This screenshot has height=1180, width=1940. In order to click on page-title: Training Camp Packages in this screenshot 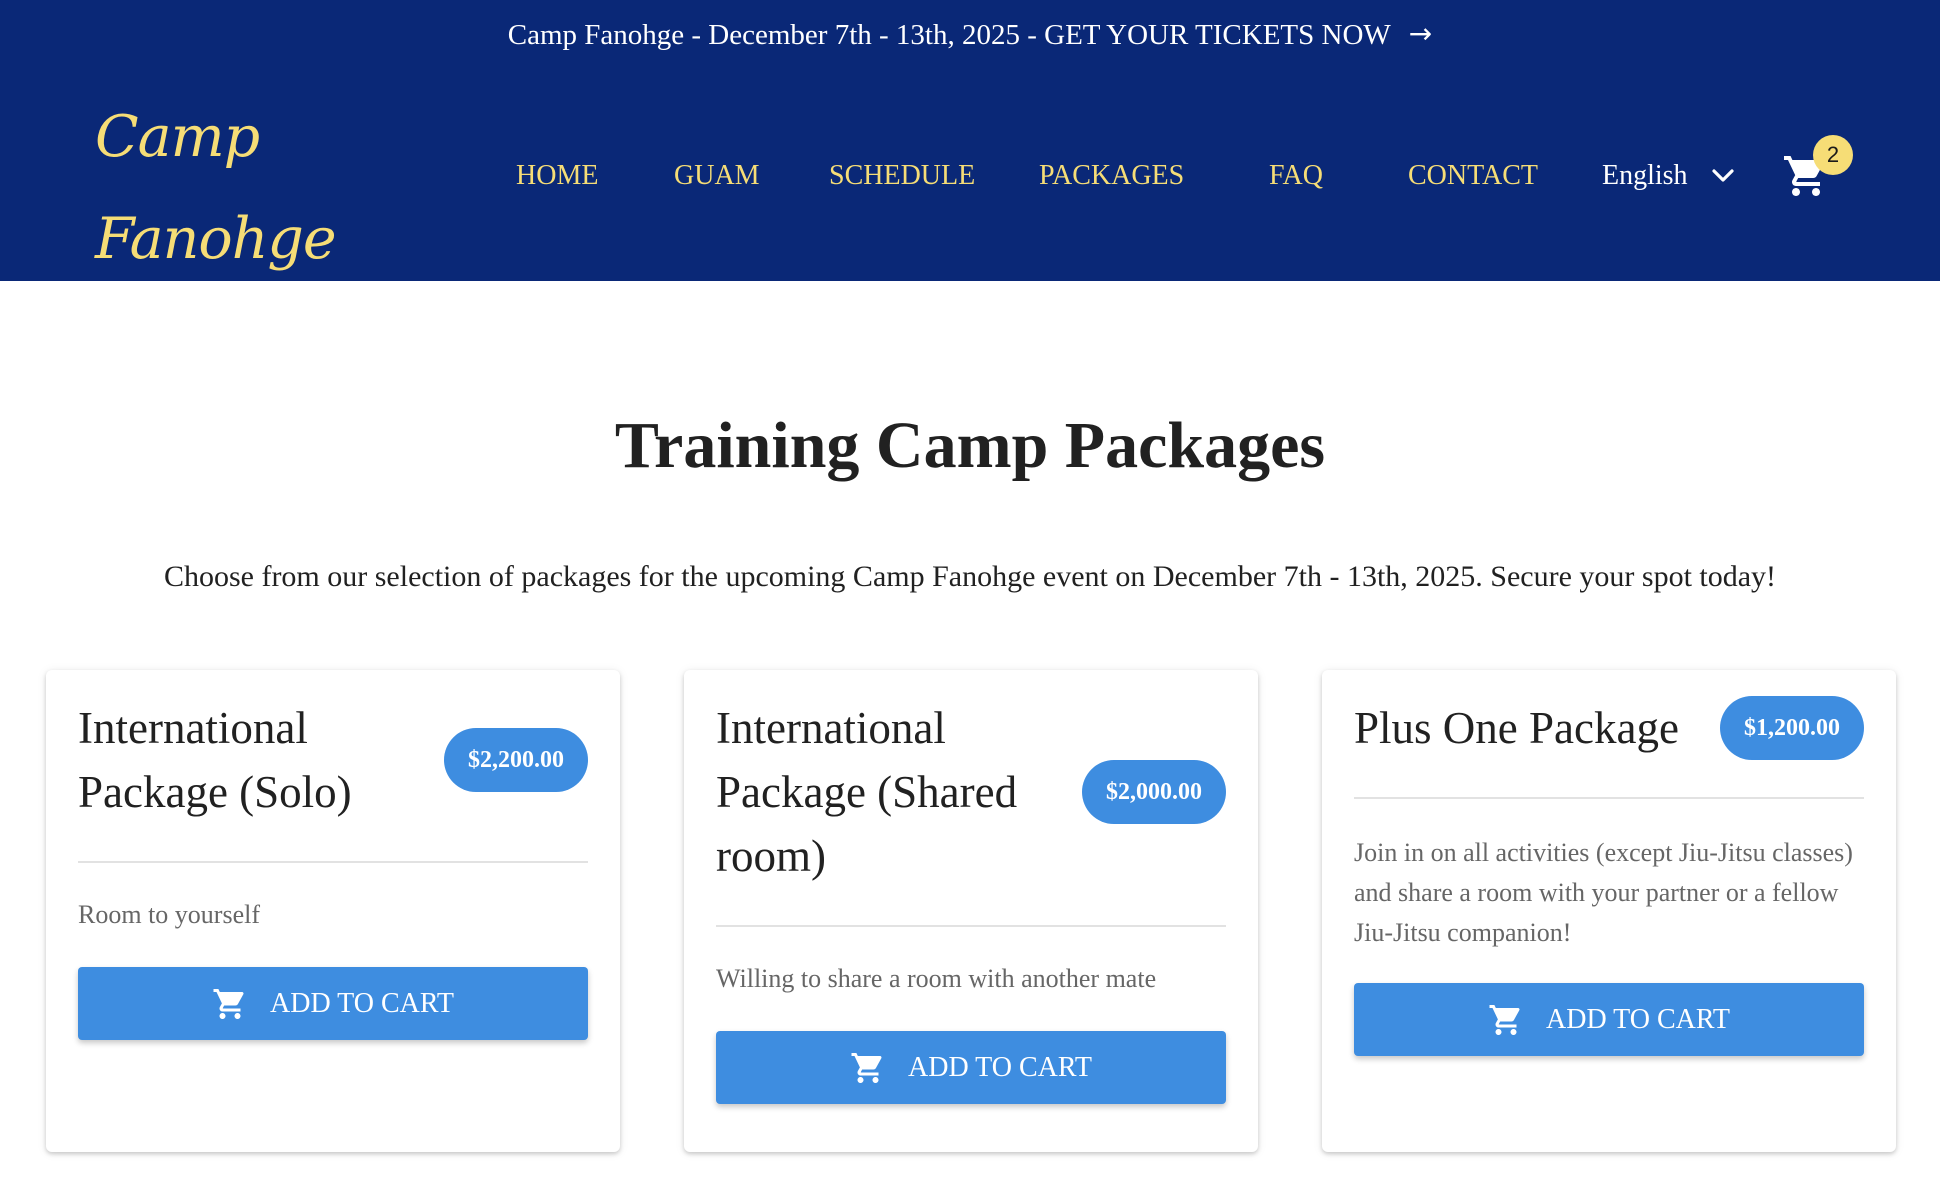, I will do `click(970, 445)`.